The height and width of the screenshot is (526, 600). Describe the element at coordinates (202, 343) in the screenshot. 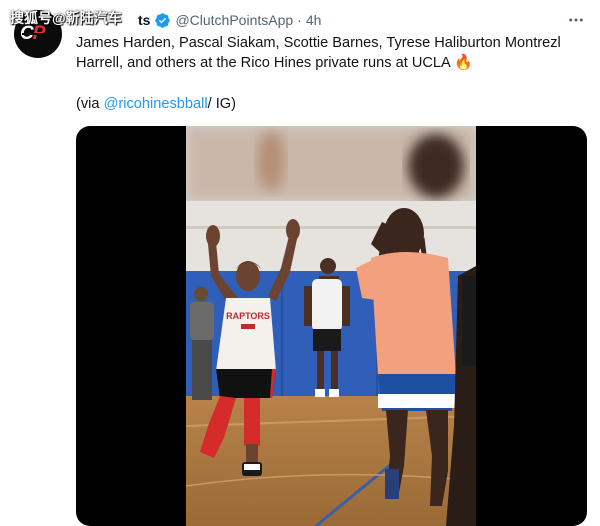

I see `background-player-left` at that location.